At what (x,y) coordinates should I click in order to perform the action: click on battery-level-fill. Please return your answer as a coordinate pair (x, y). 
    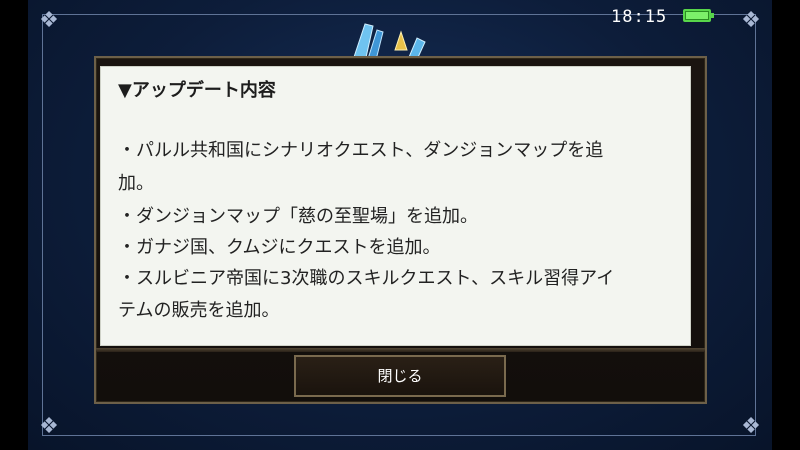
    Looking at the image, I should click on (697, 15).